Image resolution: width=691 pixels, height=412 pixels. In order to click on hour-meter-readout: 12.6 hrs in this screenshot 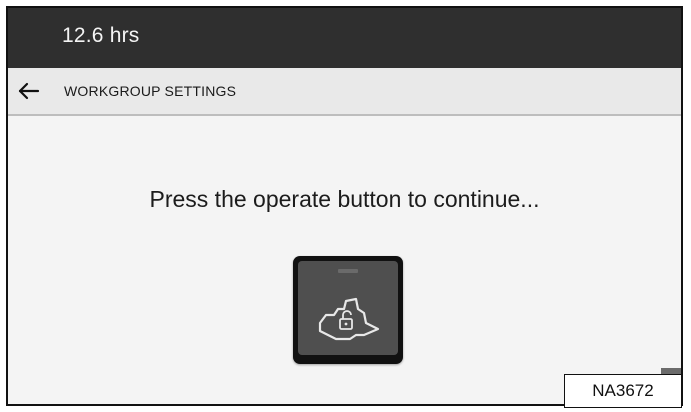, I will do `click(101, 35)`.